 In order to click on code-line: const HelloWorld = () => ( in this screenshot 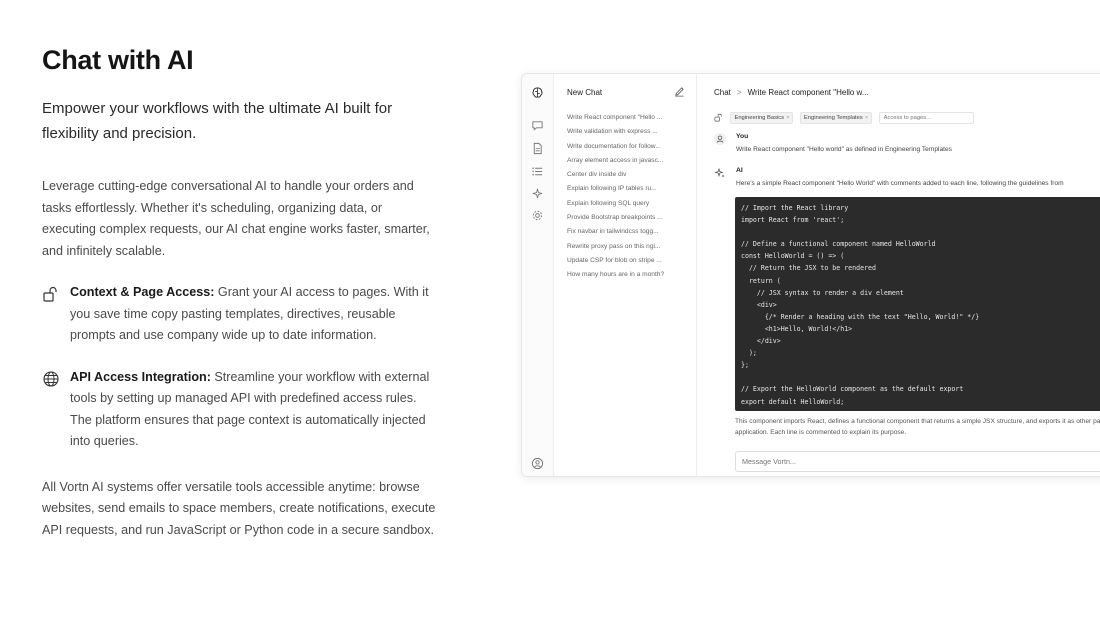, I will do `click(793, 256)`.